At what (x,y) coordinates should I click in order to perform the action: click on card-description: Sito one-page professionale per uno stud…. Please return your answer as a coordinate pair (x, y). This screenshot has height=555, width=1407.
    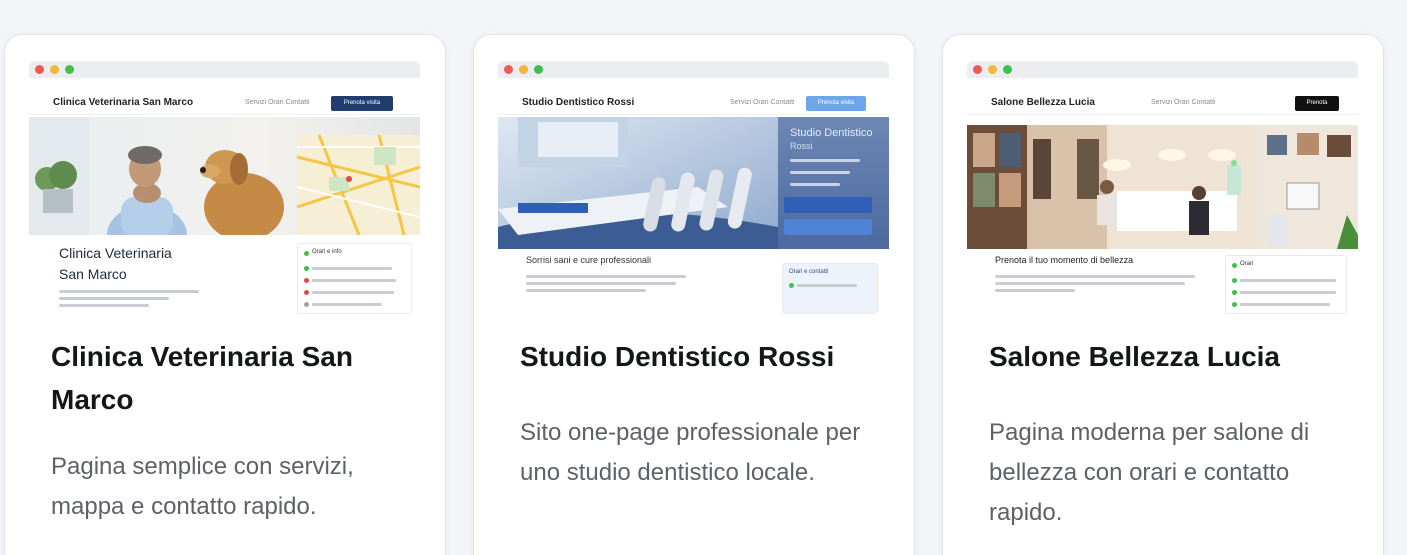
    Looking at the image, I should click on (690, 452).